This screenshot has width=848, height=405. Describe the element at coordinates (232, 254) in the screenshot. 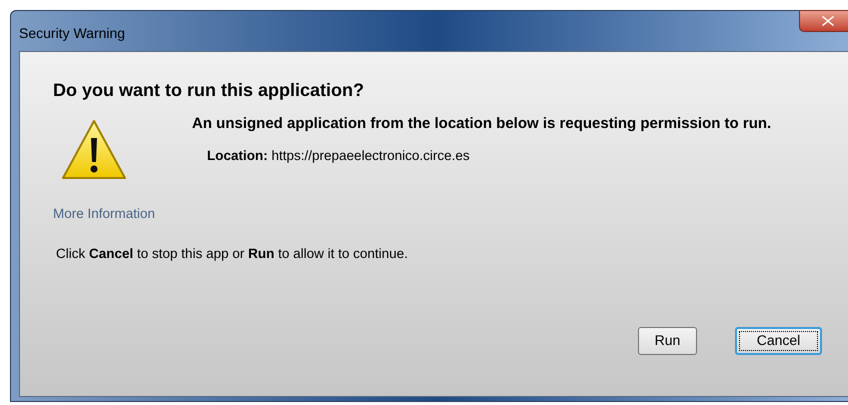

I see `instruction-text: Click Cancel to stop this app or Run to allow it to continue.` at that location.